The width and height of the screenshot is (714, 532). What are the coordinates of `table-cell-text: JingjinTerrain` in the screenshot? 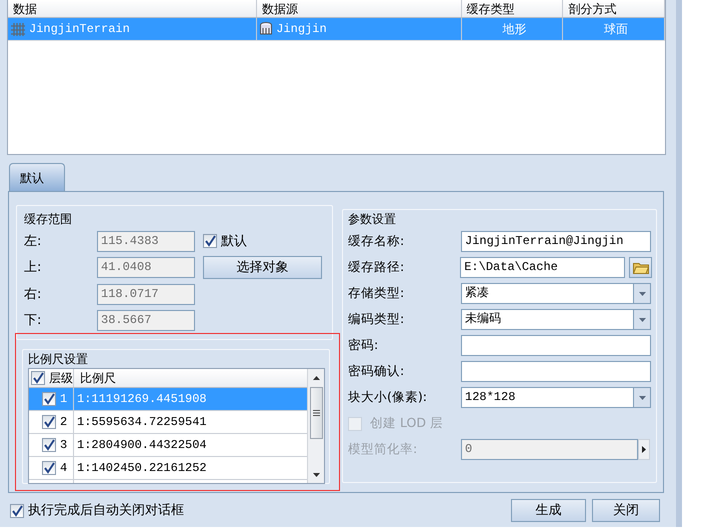 It's located at (79, 29).